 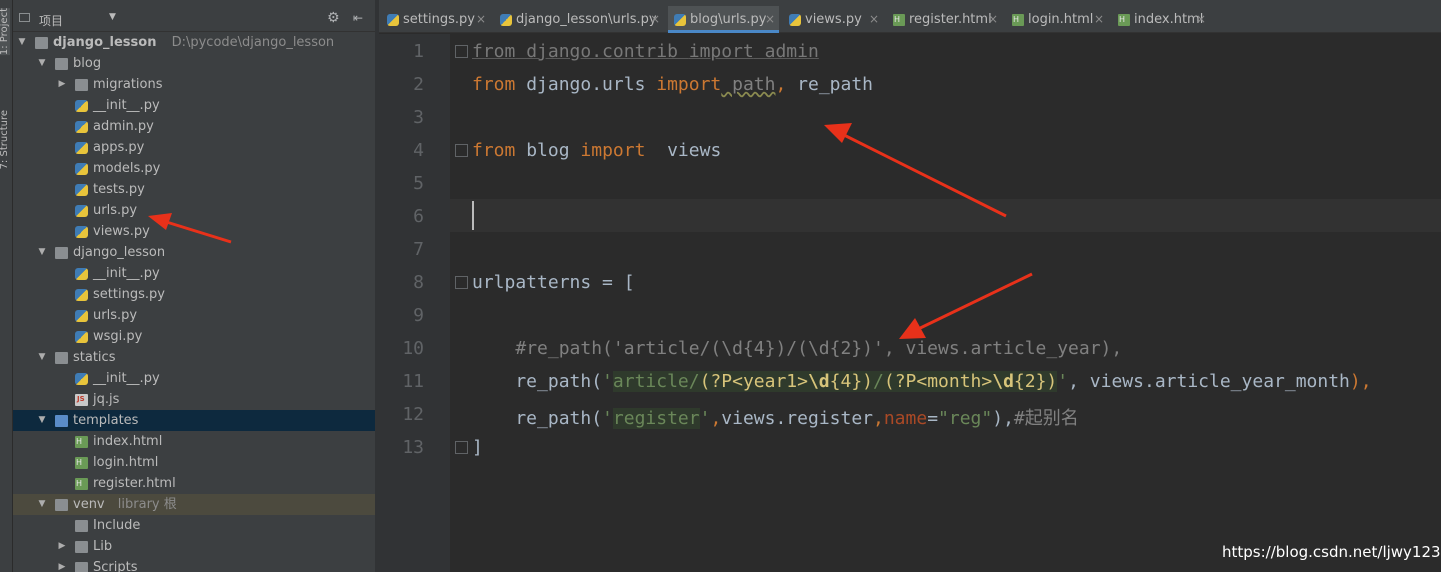 I want to click on arrow-to-re-path-call, so click(x=966, y=305).